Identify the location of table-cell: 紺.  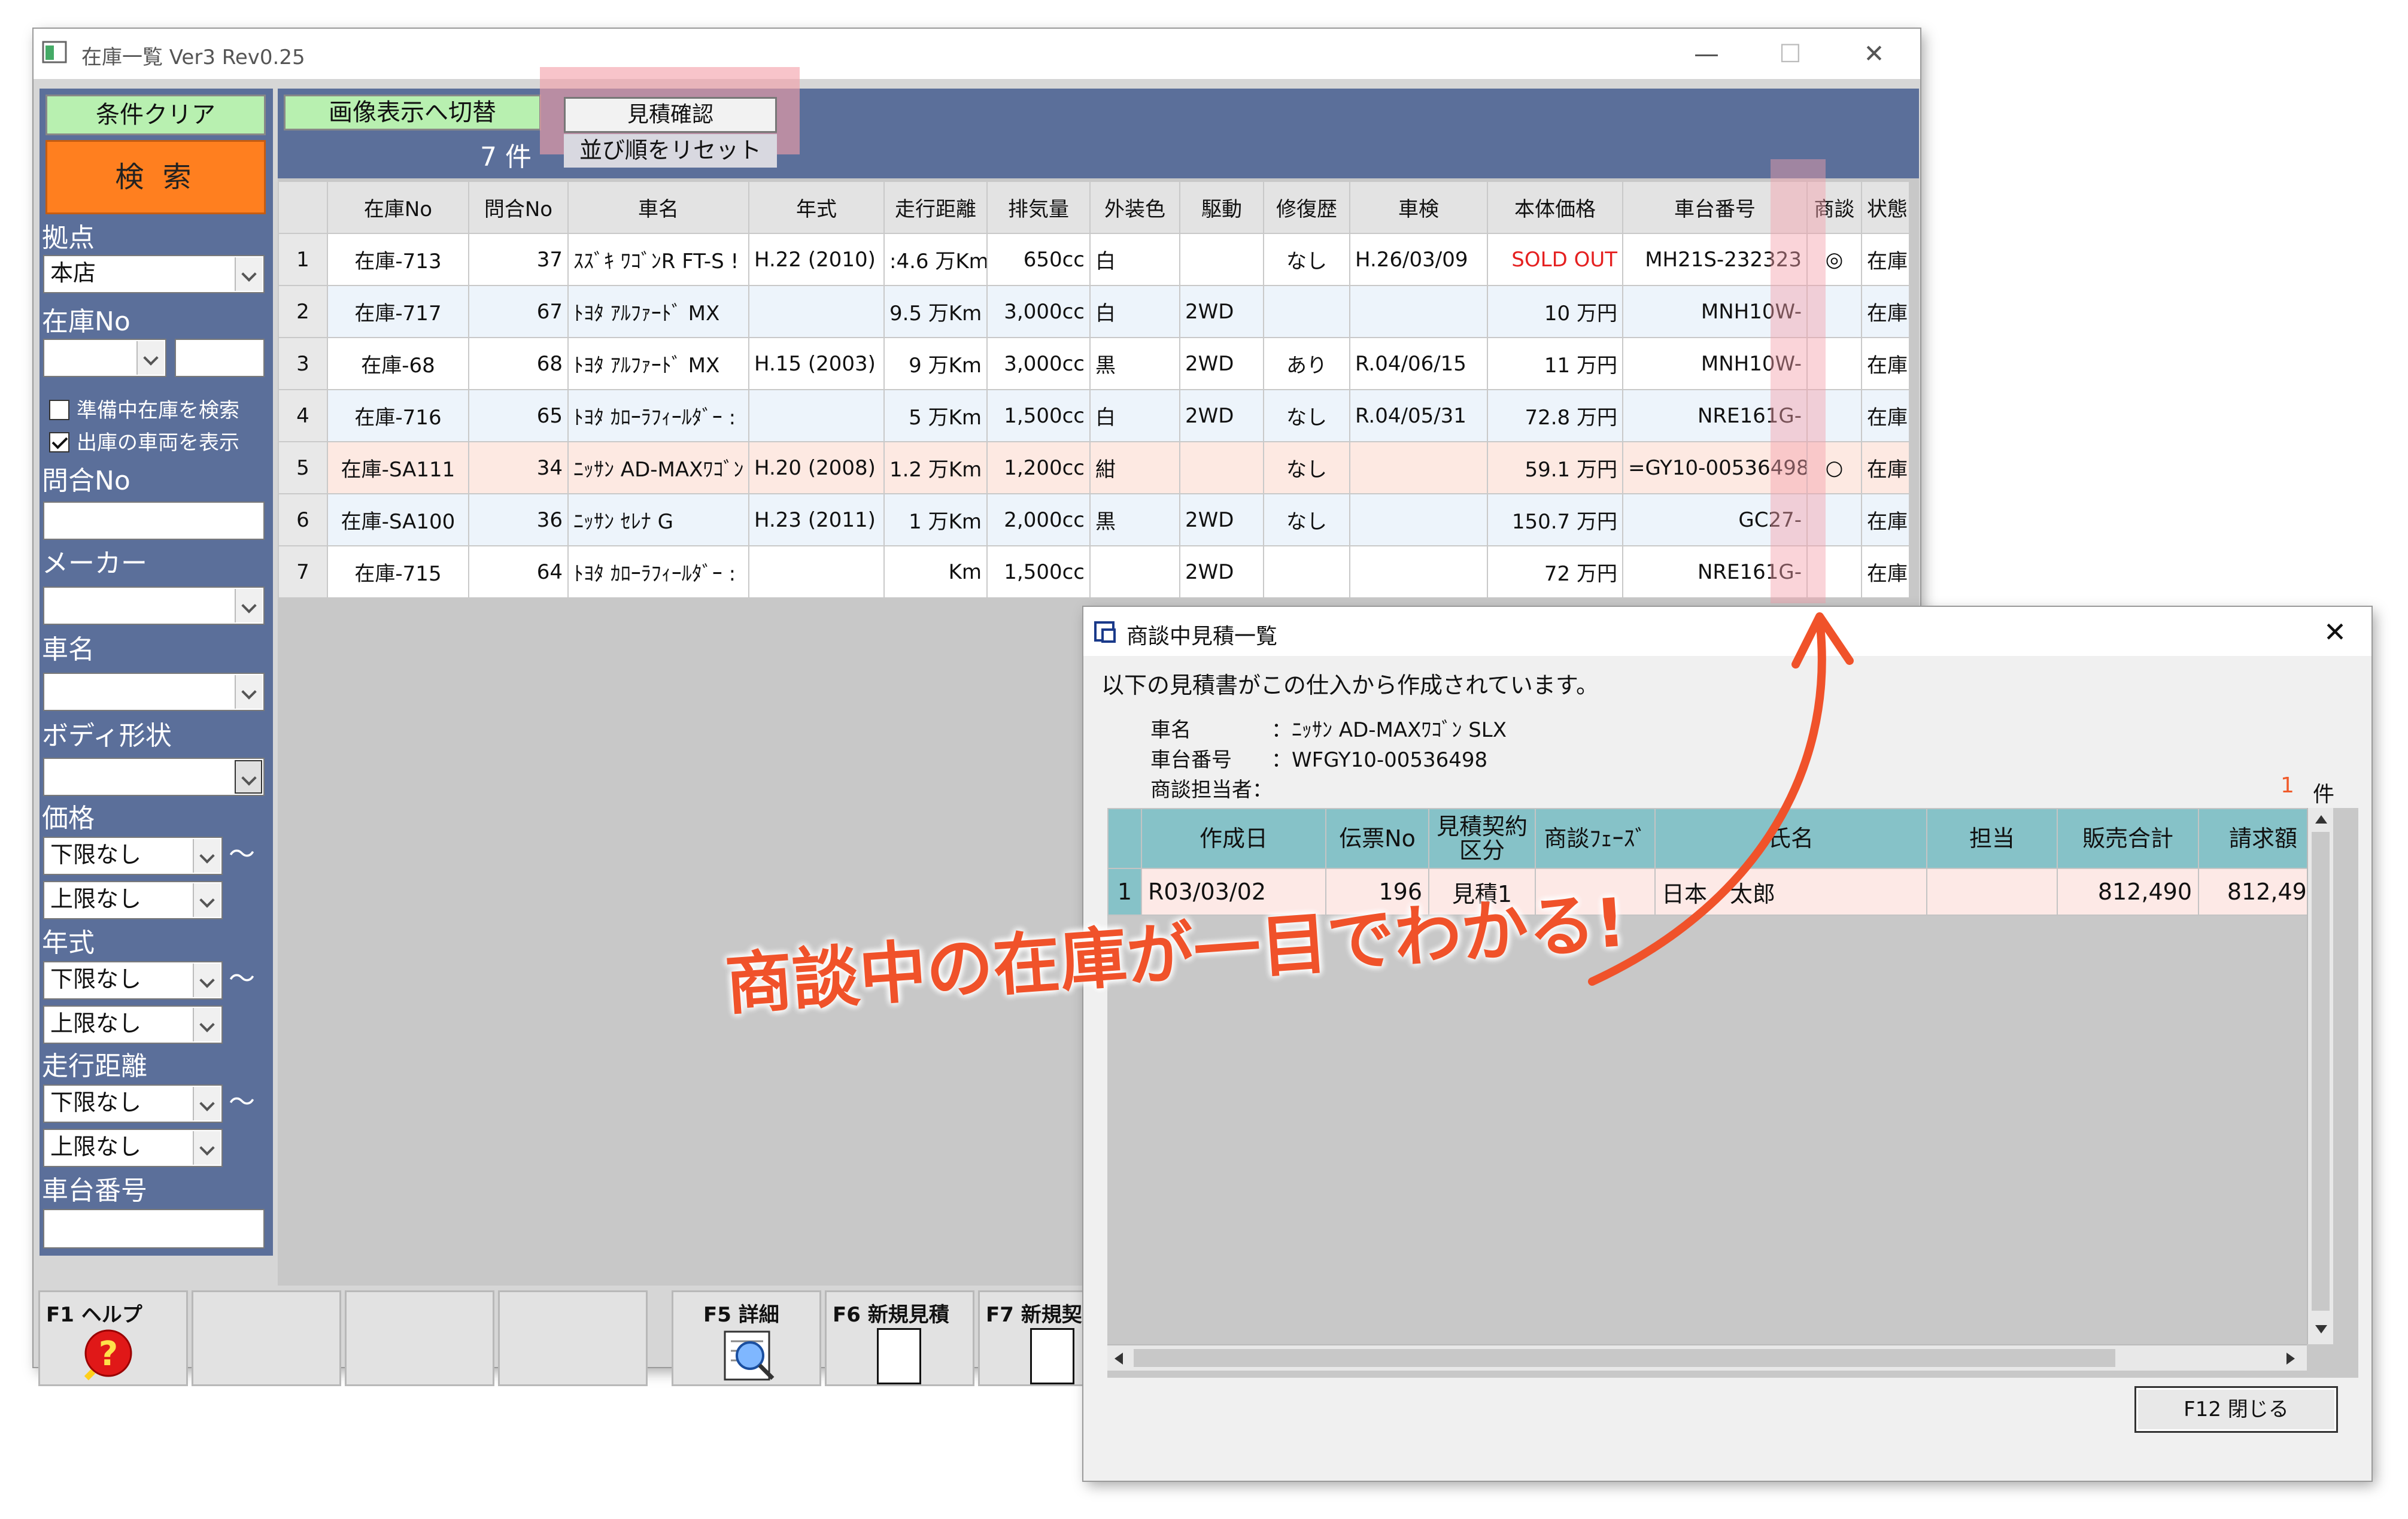
(1134, 468).